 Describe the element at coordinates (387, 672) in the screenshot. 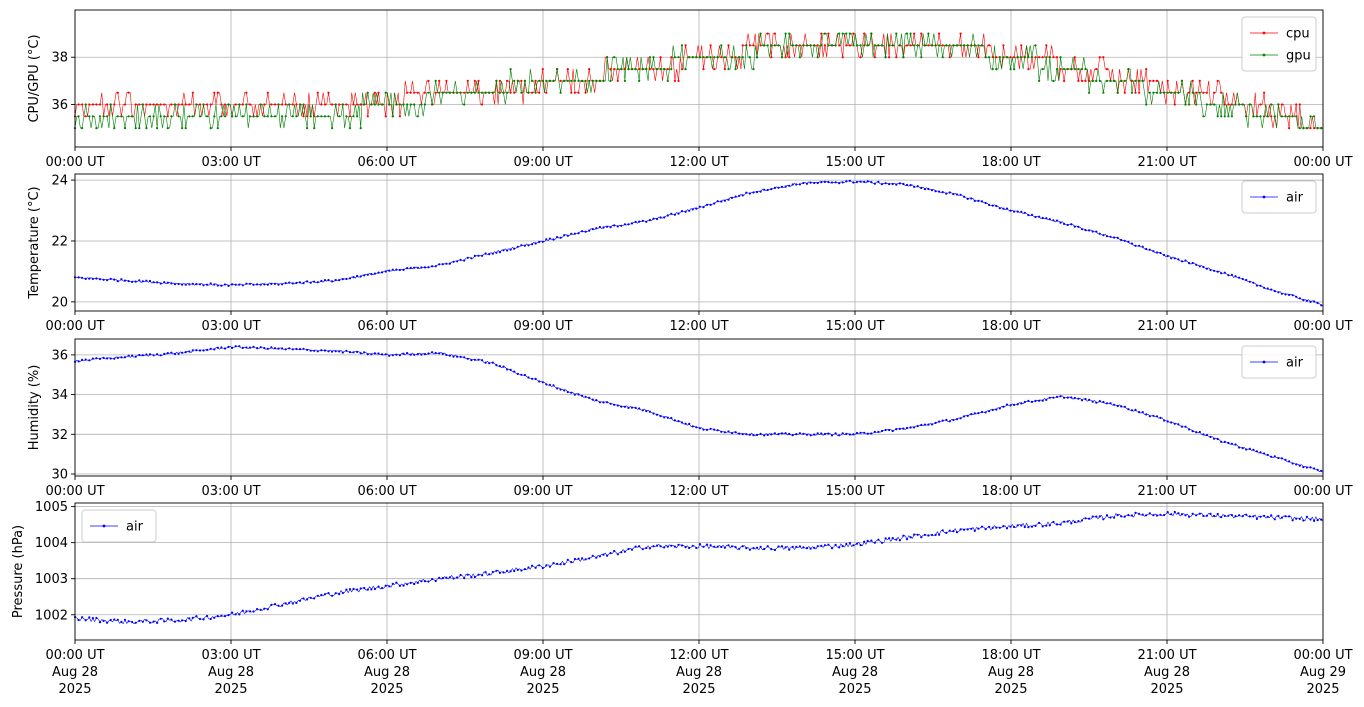

I see `x-tick-date: Aug 28` at that location.